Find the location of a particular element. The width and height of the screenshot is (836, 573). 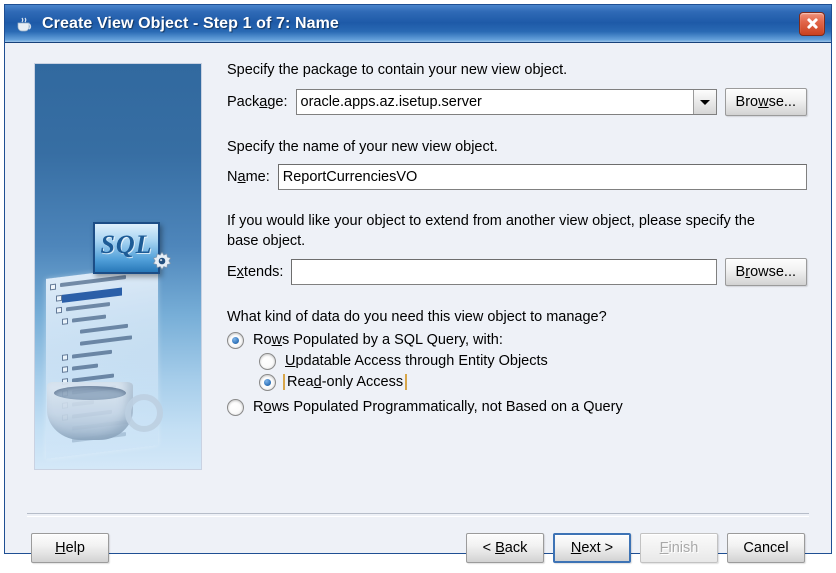

button-bar: Help < Back Next > Finish Cancel is located at coordinates (418, 548).